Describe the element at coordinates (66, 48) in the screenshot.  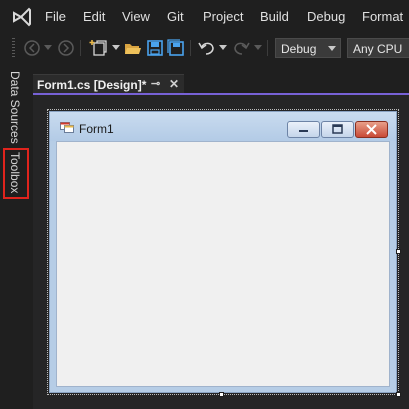
I see `navigate-forward-icon` at that location.